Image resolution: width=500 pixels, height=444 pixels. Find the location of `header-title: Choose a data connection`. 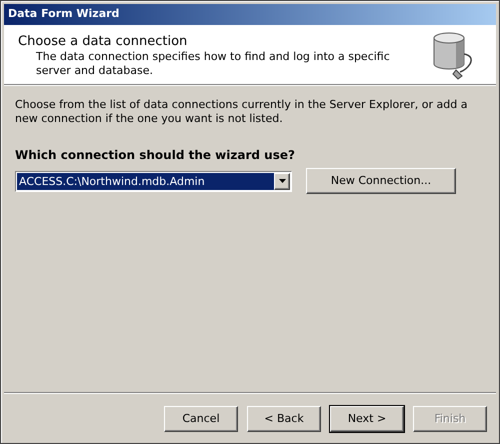

header-title: Choose a data connection is located at coordinates (103, 41).